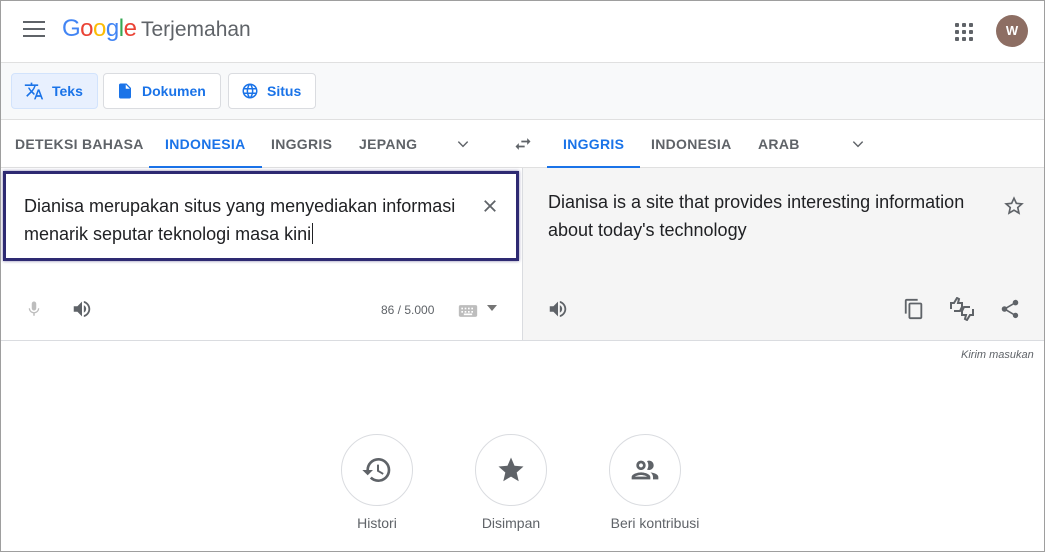  What do you see at coordinates (388, 144) in the screenshot?
I see `source-lang-japanese: JEPANG` at bounding box center [388, 144].